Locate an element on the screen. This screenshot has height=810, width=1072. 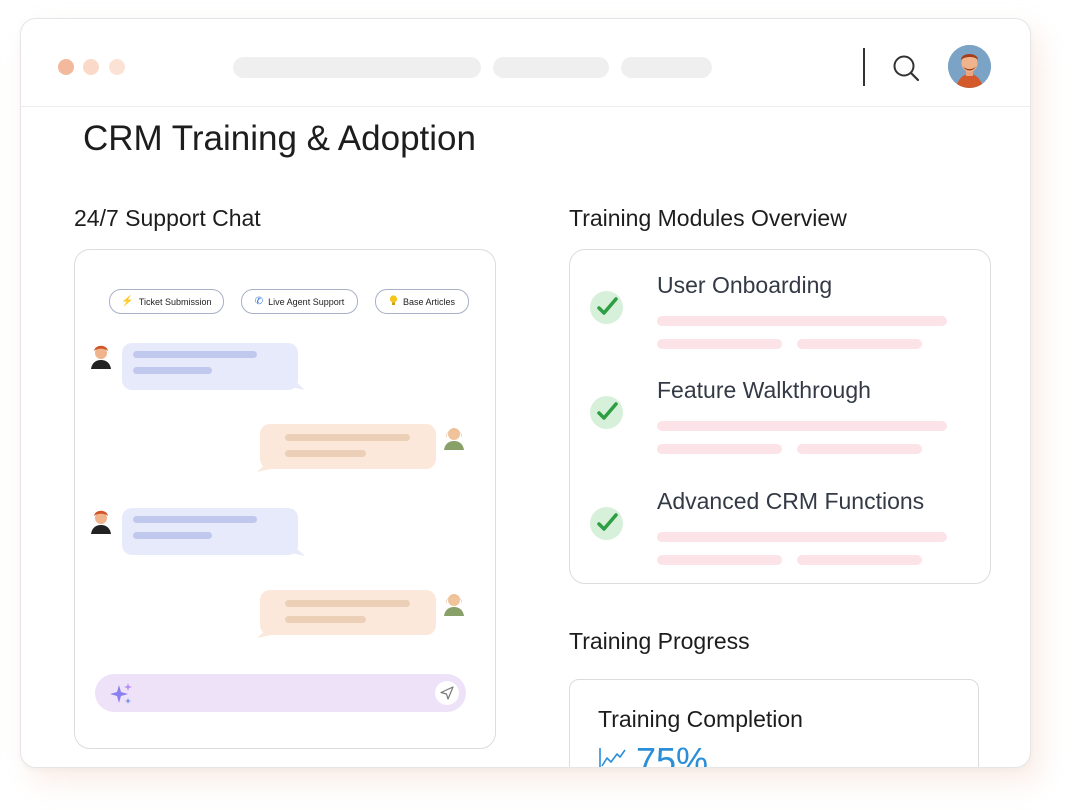
support-chat-title: 24/7 Support Chat is located at coordinates (167, 218).